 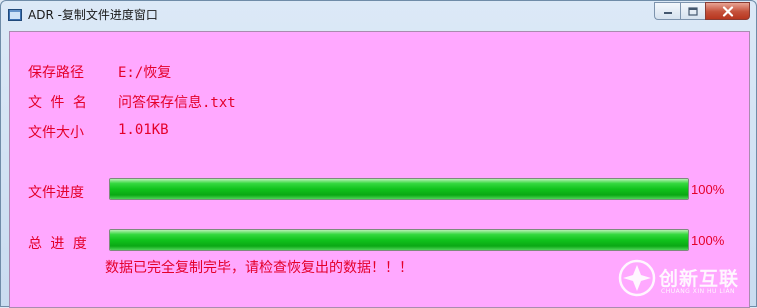 What do you see at coordinates (57, 244) in the screenshot?
I see `total-progress-label: 总 进 度` at bounding box center [57, 244].